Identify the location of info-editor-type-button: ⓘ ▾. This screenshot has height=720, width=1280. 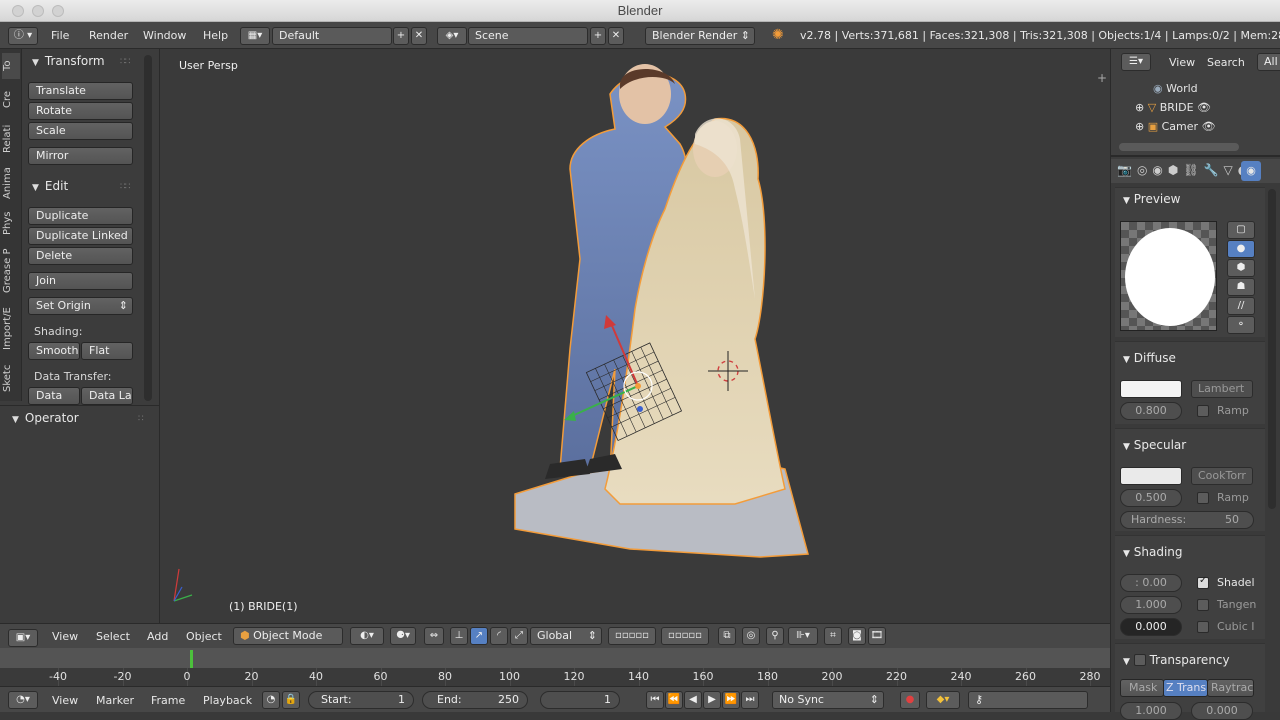
(23, 36).